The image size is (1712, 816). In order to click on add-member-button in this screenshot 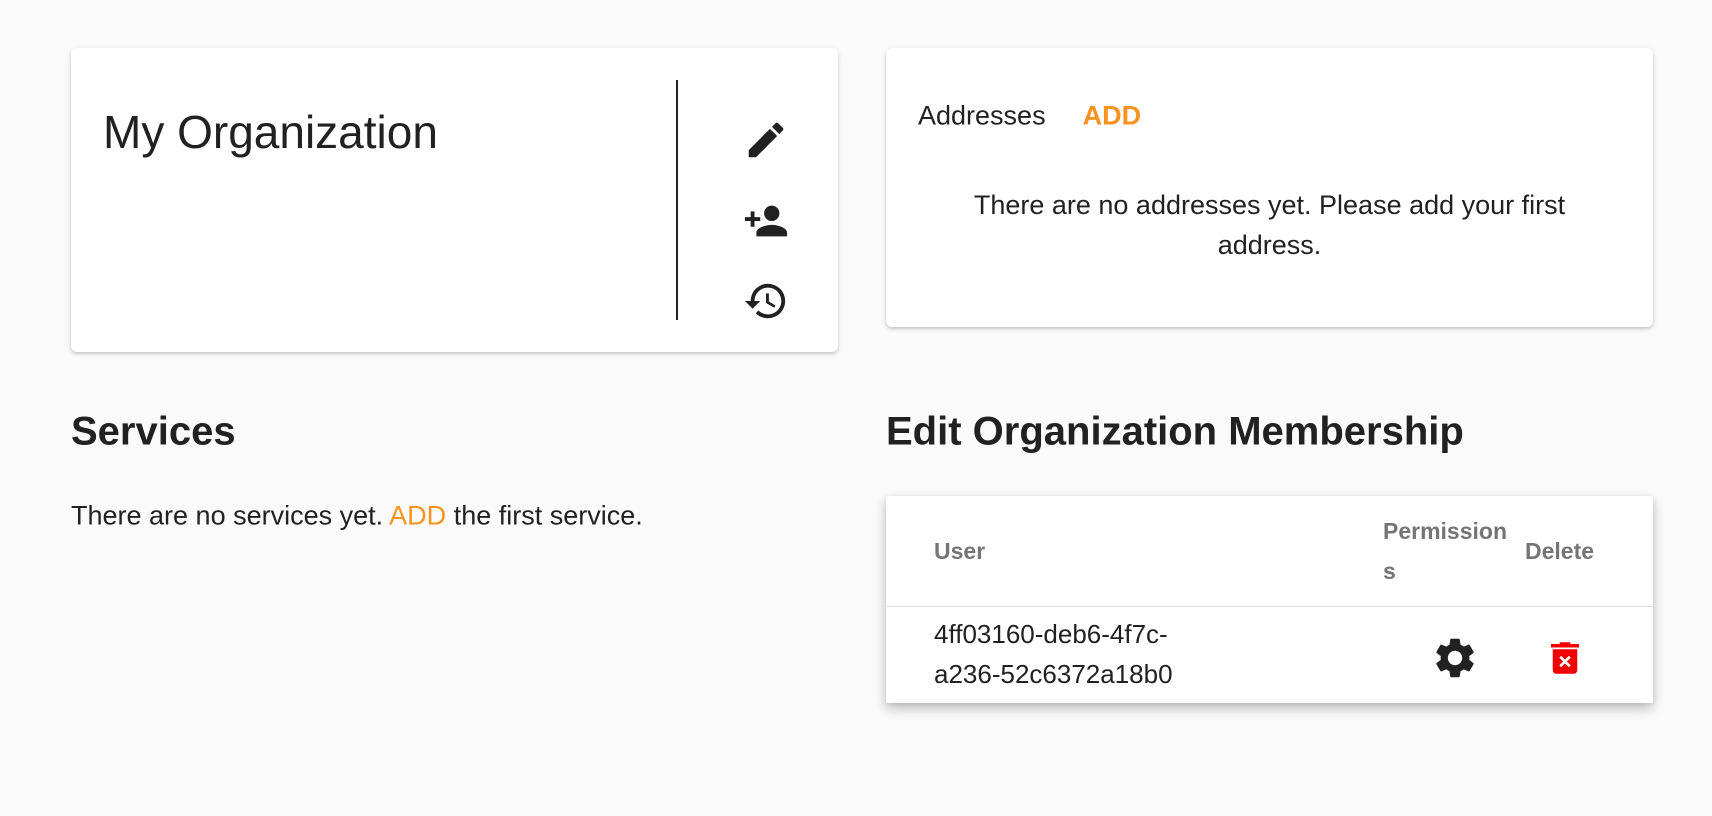, I will do `click(766, 221)`.